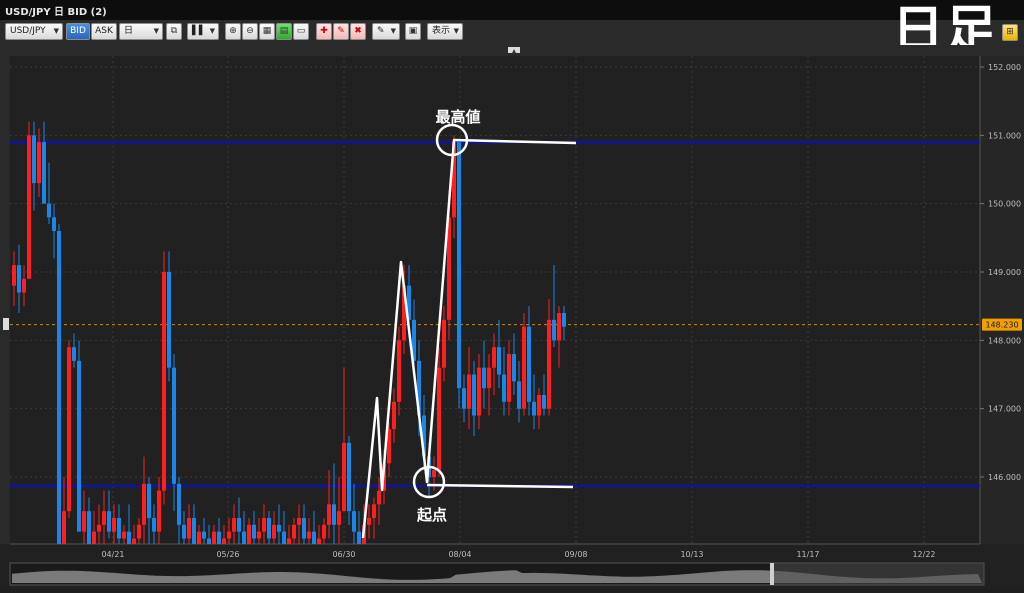 This screenshot has width=1024, height=593. Describe the element at coordinates (878, 574) in the screenshot. I see `navigator-window` at that location.